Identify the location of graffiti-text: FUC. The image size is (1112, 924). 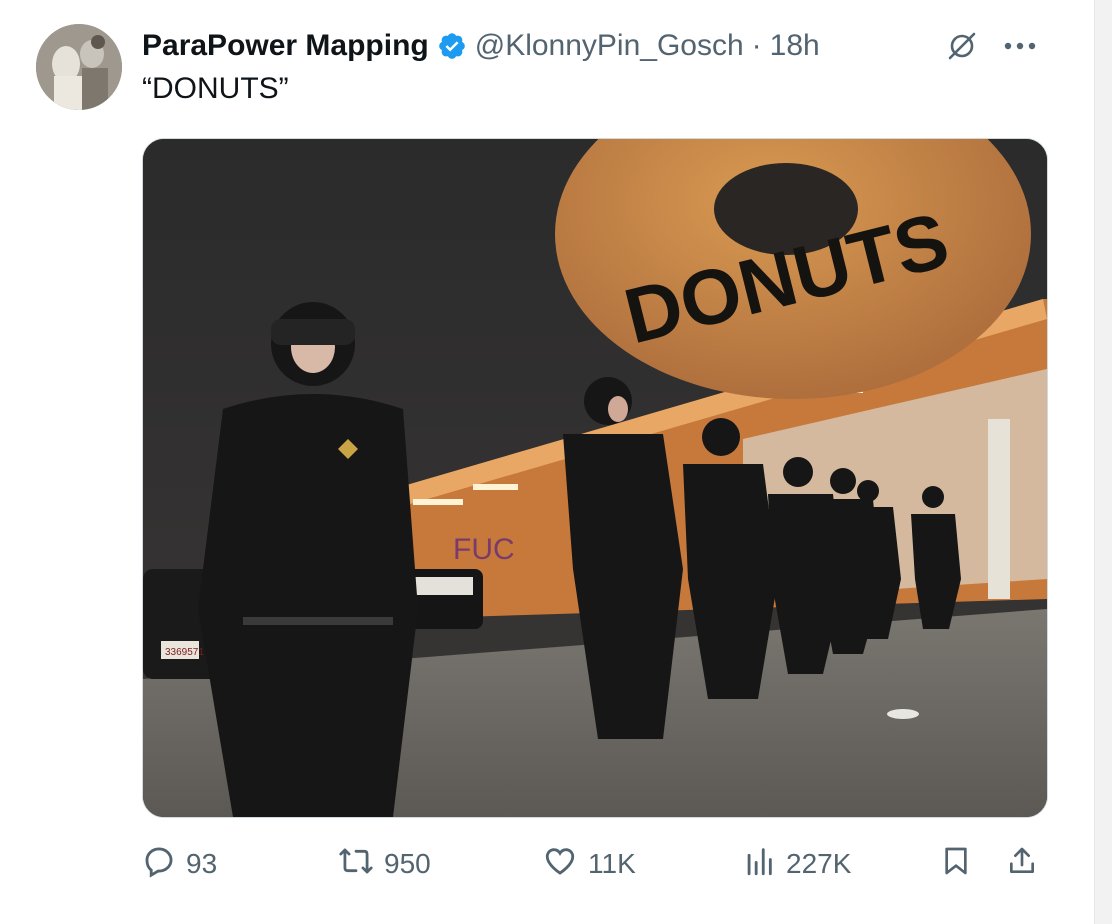
(484, 549).